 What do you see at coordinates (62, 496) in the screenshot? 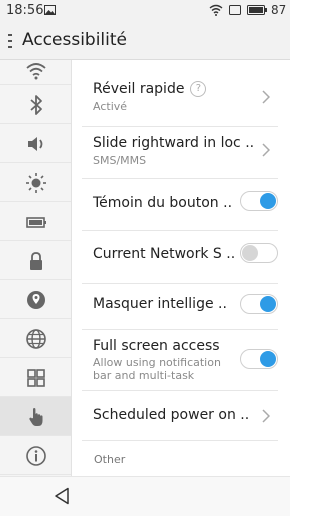
I see `back-icon` at bounding box center [62, 496].